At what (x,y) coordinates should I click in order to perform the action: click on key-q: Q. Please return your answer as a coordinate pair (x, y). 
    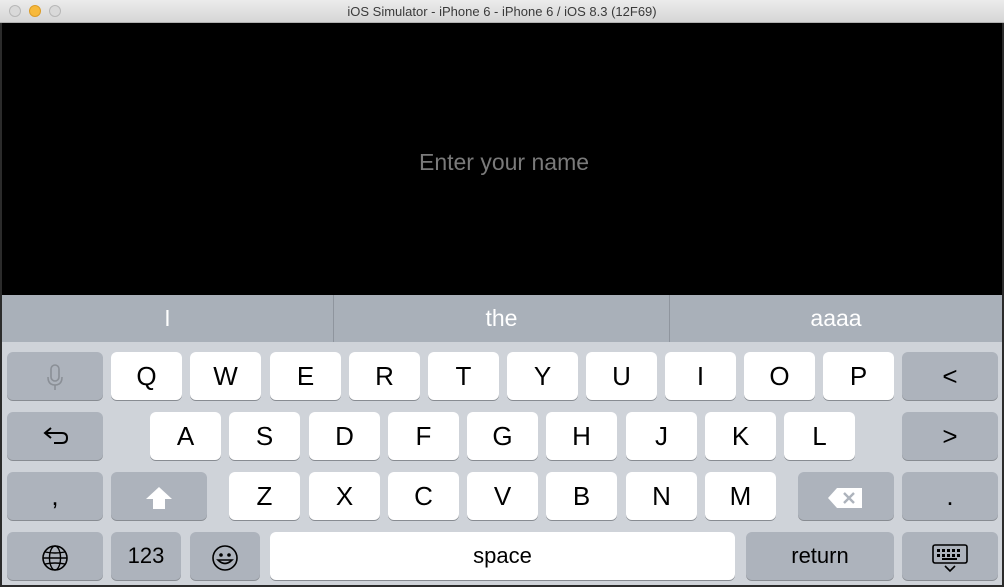
    Looking at the image, I should click on (146, 376).